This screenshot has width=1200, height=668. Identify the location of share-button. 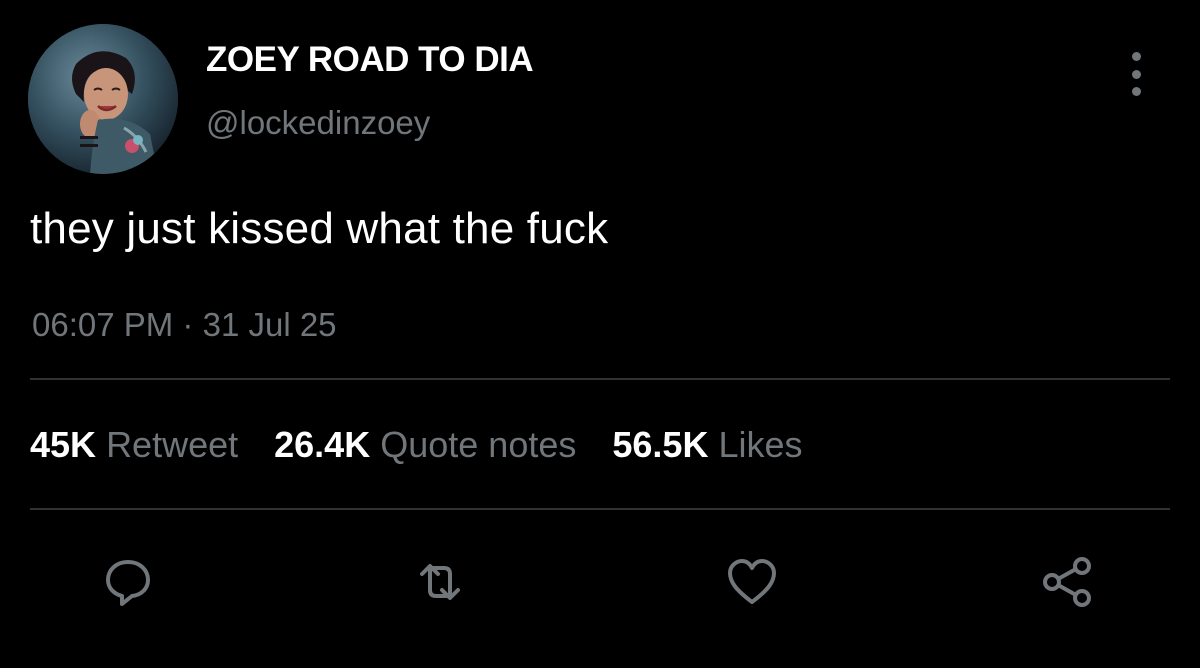
(1068, 582).